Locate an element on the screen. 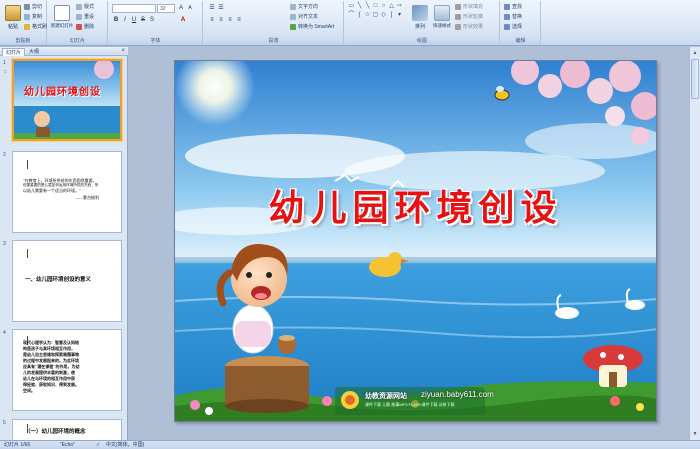  find-icon is located at coordinates (507, 6).